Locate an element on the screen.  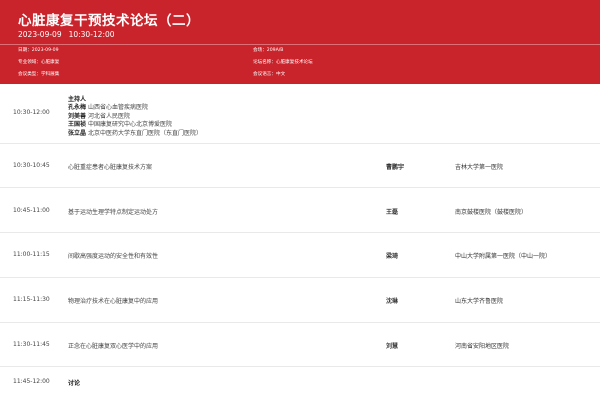
row-time: 11:30-11:45 is located at coordinates (31, 344).